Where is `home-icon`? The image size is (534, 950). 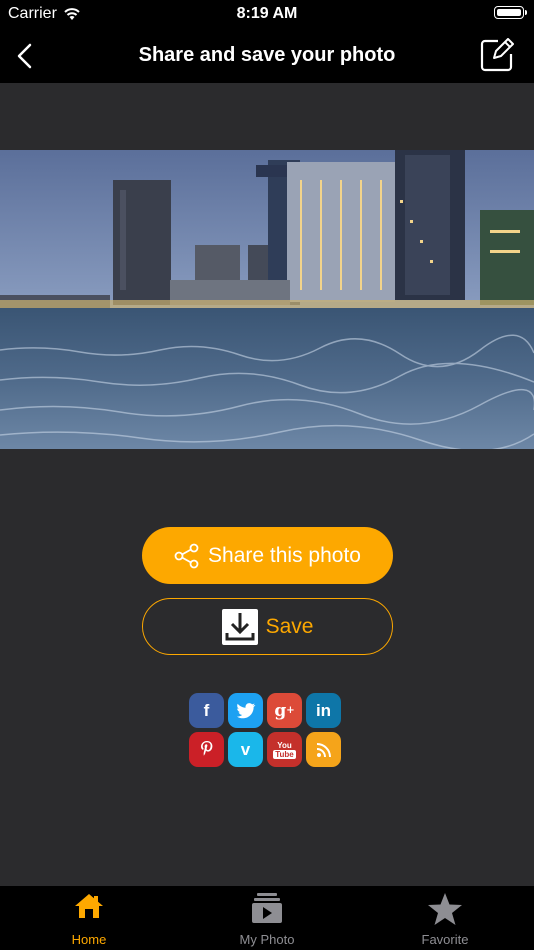 home-icon is located at coordinates (89, 908).